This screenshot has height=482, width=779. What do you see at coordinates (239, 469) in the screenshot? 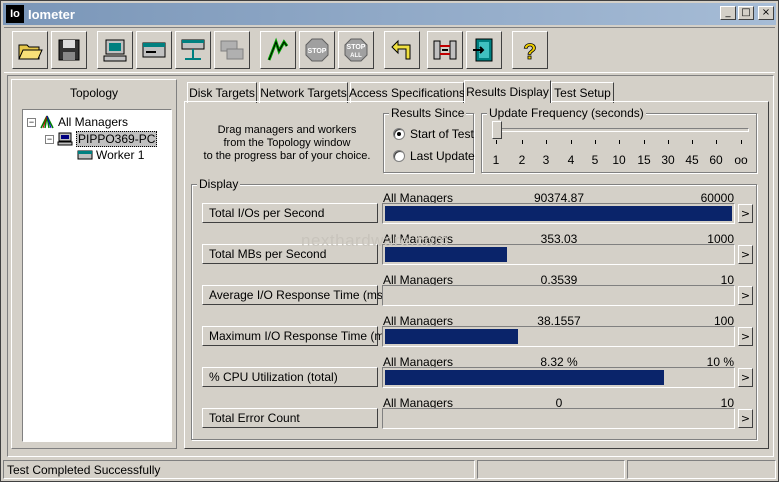
I see `status-message: Test Completed Successfully` at bounding box center [239, 469].